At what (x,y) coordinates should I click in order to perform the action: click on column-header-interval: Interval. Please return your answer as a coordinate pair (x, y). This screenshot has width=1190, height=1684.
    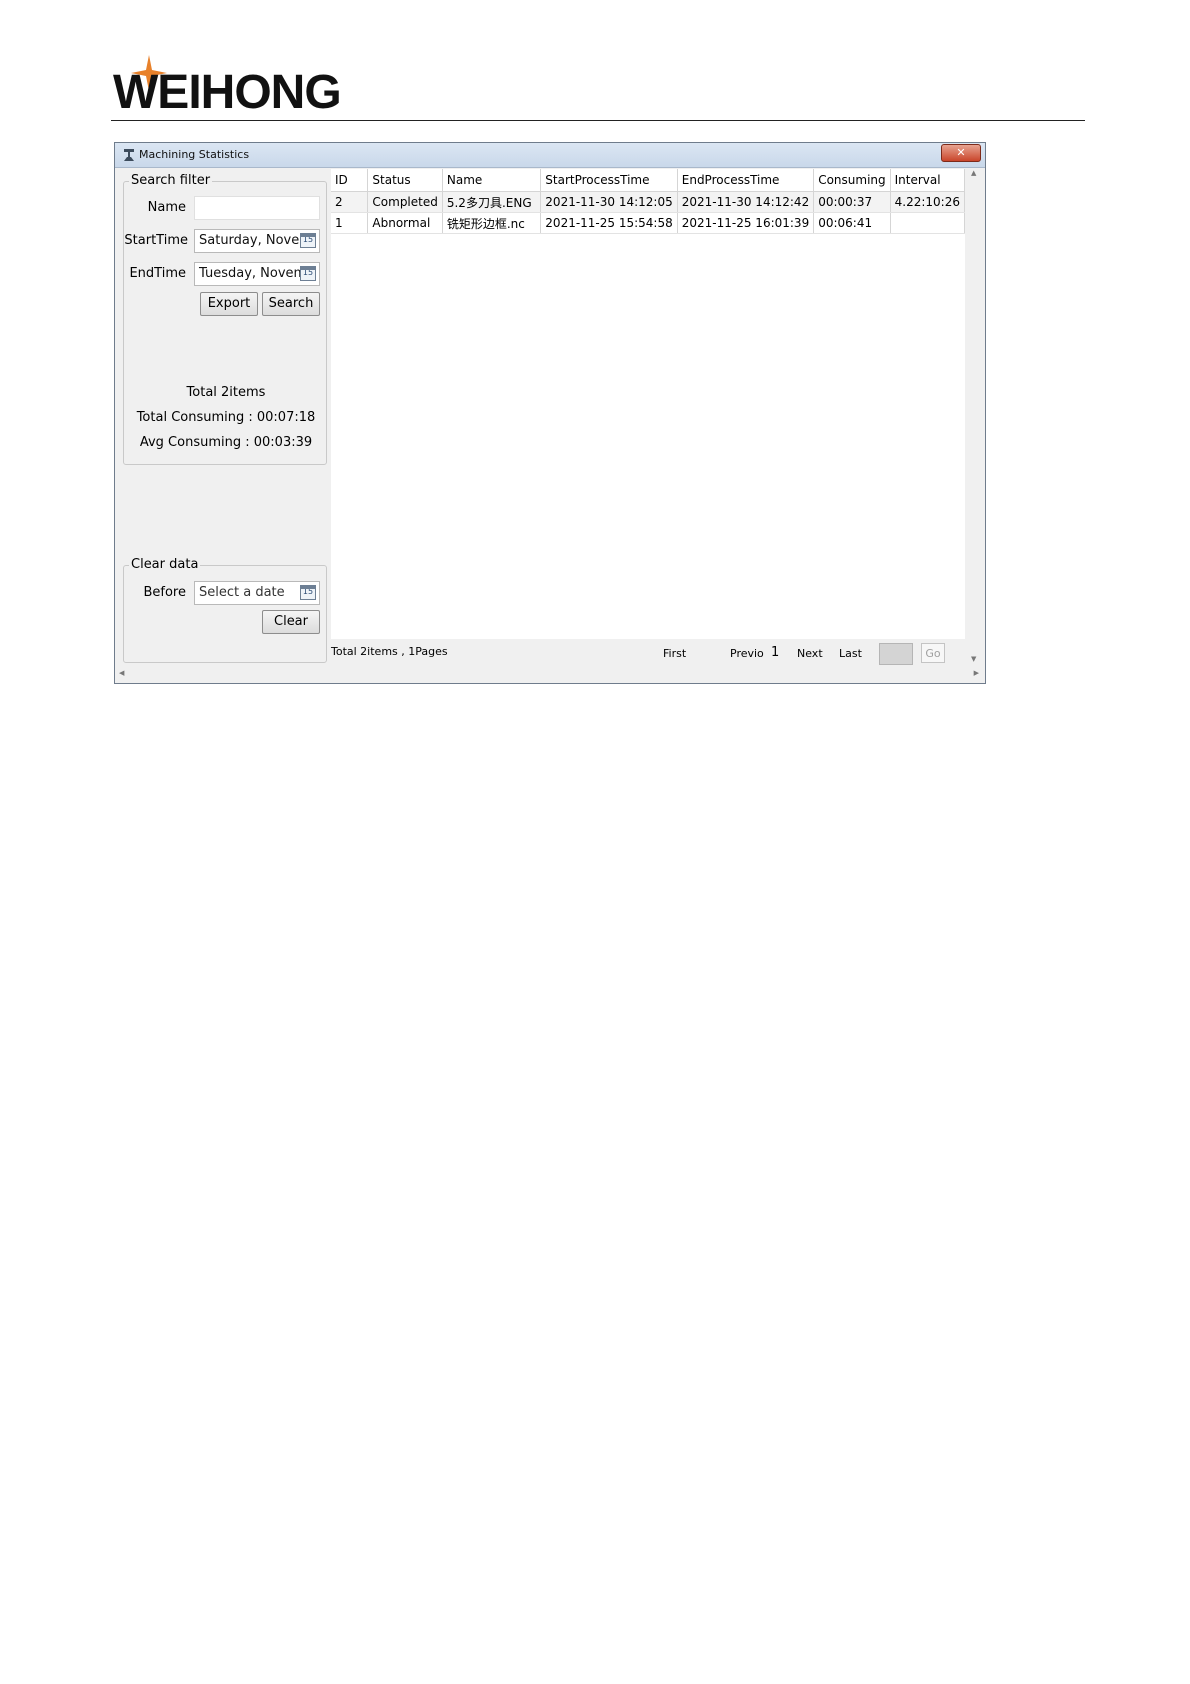
    Looking at the image, I should click on (928, 180).